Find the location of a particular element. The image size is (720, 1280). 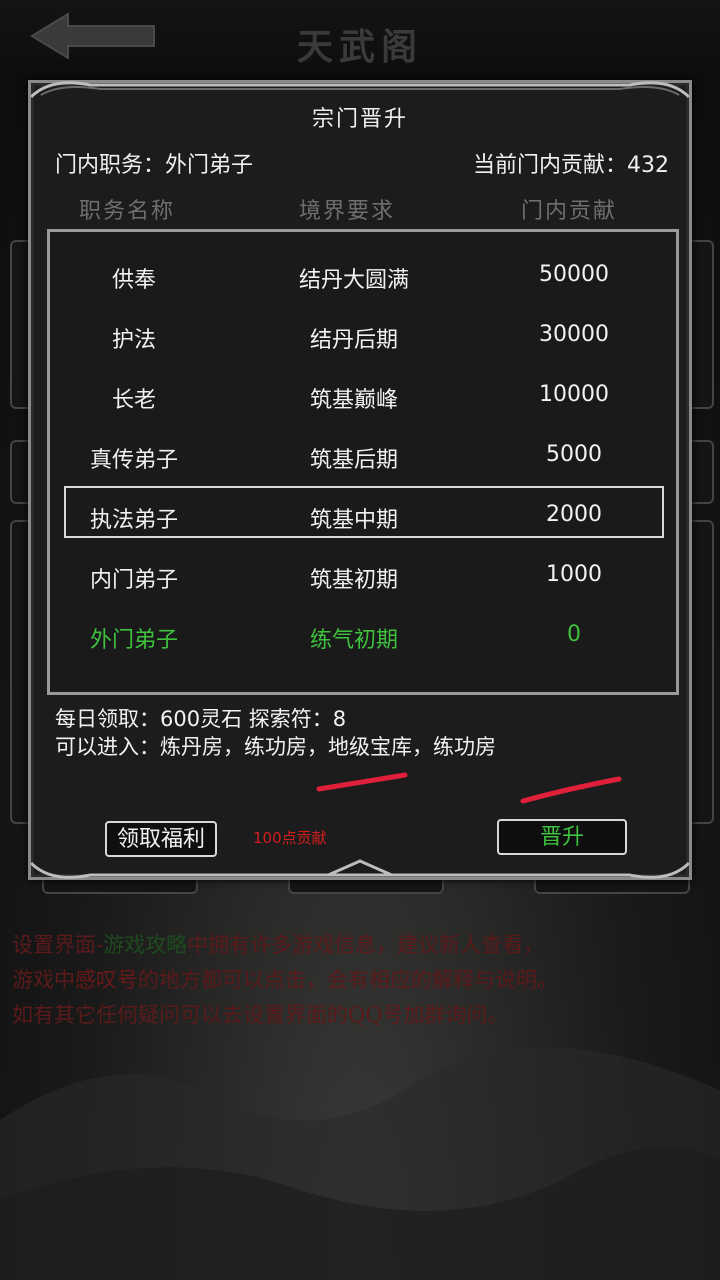

rank-contribution: 5000 is located at coordinates (574, 454).